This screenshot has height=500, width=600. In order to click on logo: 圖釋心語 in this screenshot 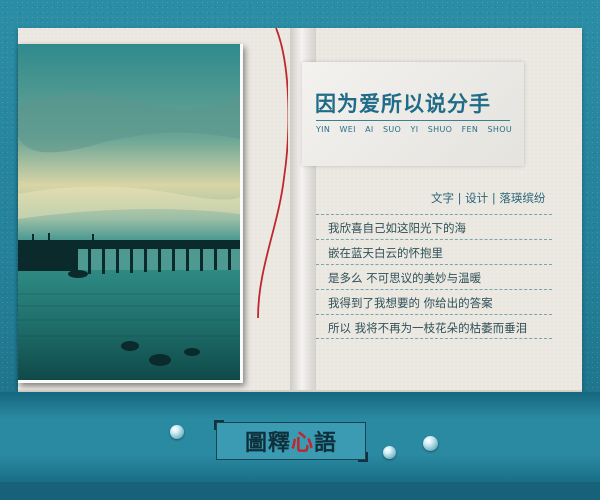, I will do `click(291, 441)`.